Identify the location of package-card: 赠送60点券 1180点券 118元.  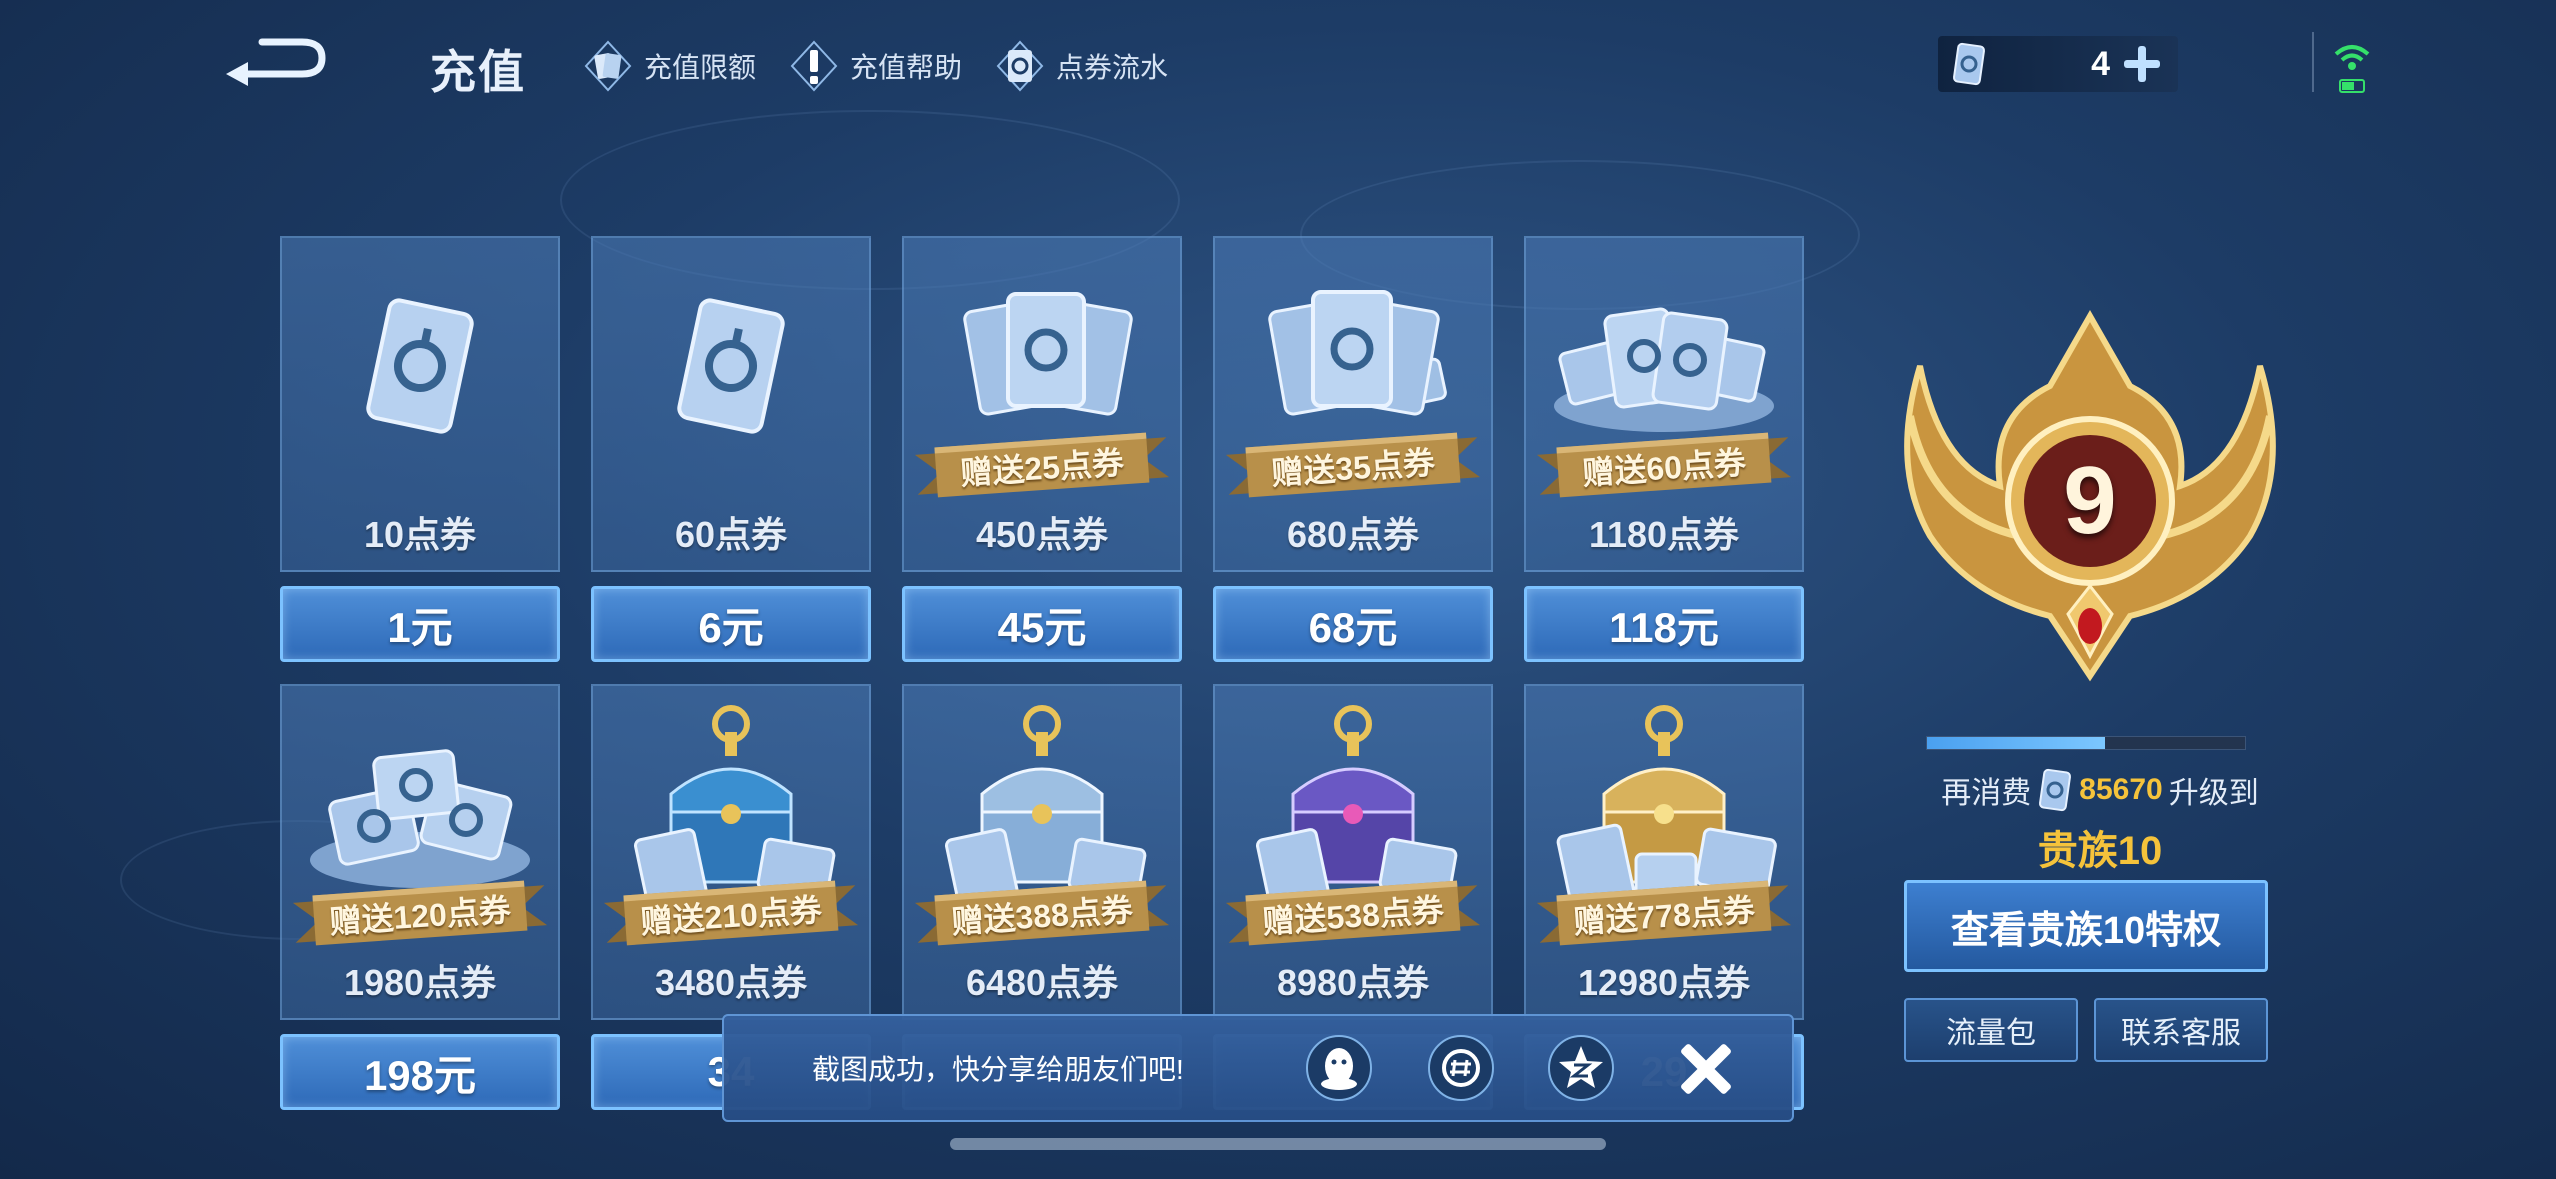
(1664, 450).